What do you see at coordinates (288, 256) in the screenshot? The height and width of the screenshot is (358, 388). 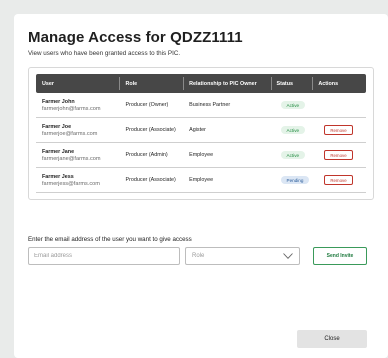 I see `chevron-down-icon` at bounding box center [288, 256].